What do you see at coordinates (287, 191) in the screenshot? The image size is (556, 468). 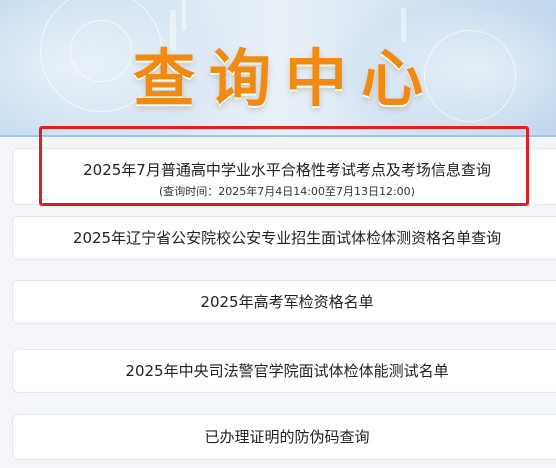 I see `query-item-time-note: (查询时间：2025年7月4日14:00至7月13日12:00)` at bounding box center [287, 191].